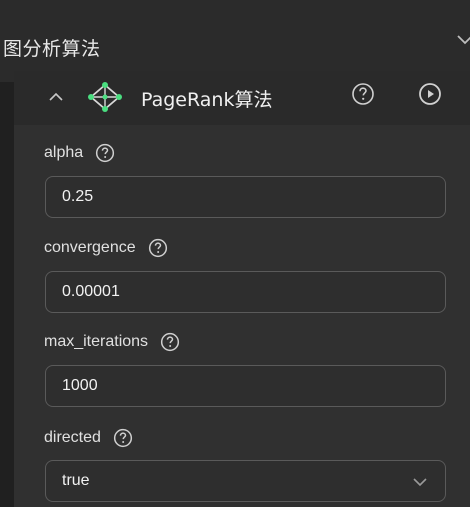 The image size is (470, 507). I want to click on param-label-max-iterations: max_iterations, so click(112, 342).